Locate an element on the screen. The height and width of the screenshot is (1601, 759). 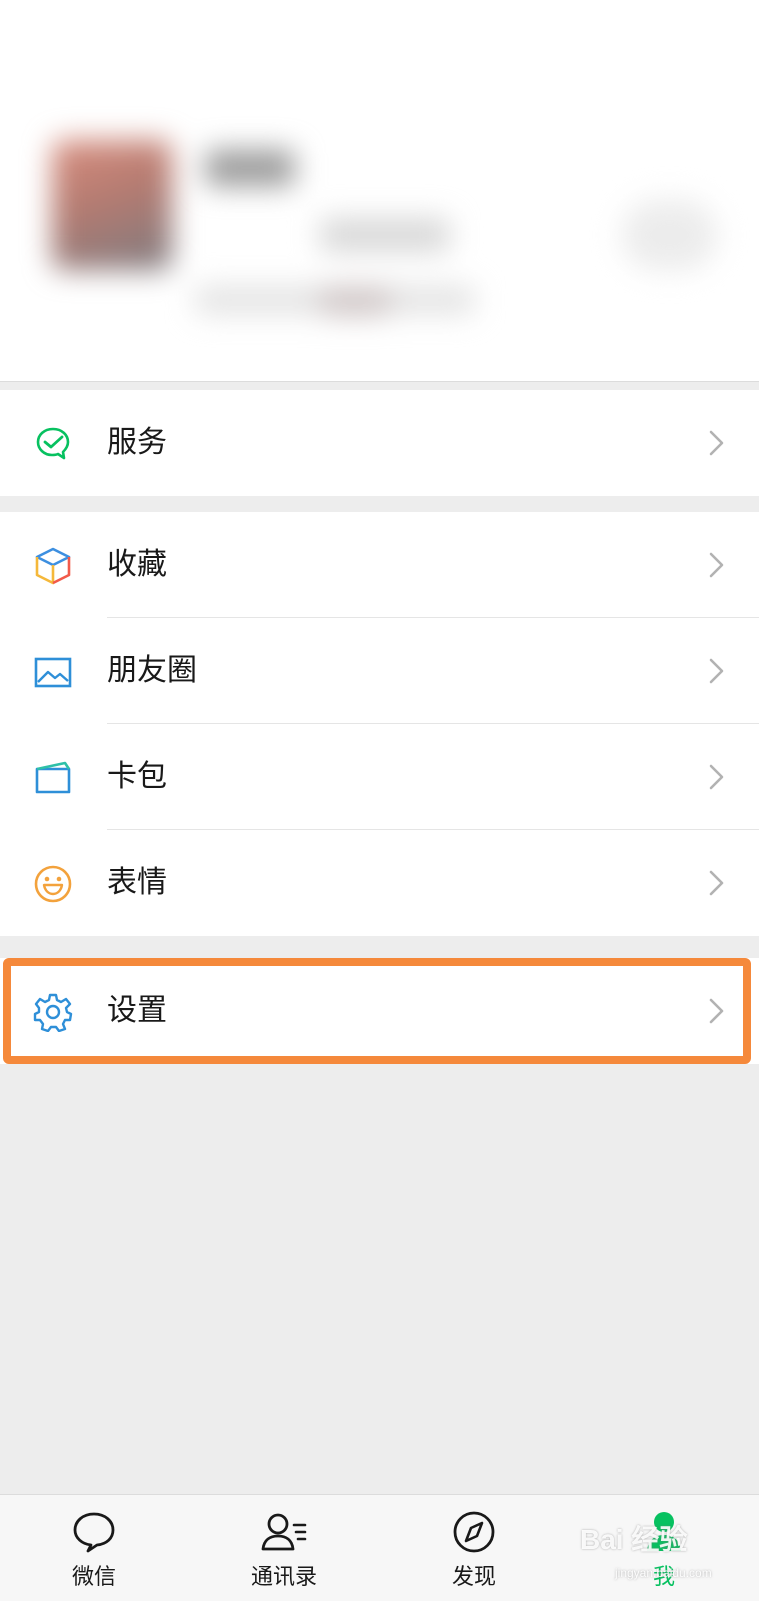
tab-discover: 发现 is located at coordinates (474, 1548).